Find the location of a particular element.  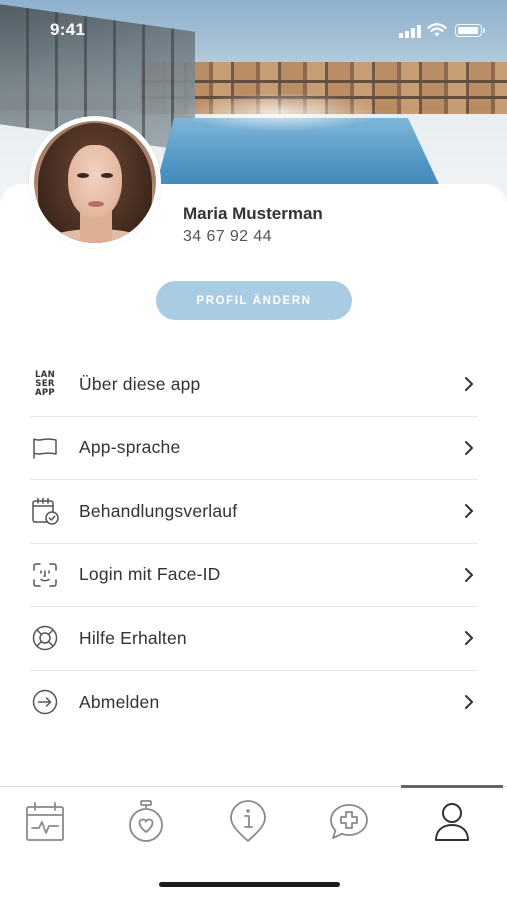

face-id-icon is located at coordinates (45, 575).